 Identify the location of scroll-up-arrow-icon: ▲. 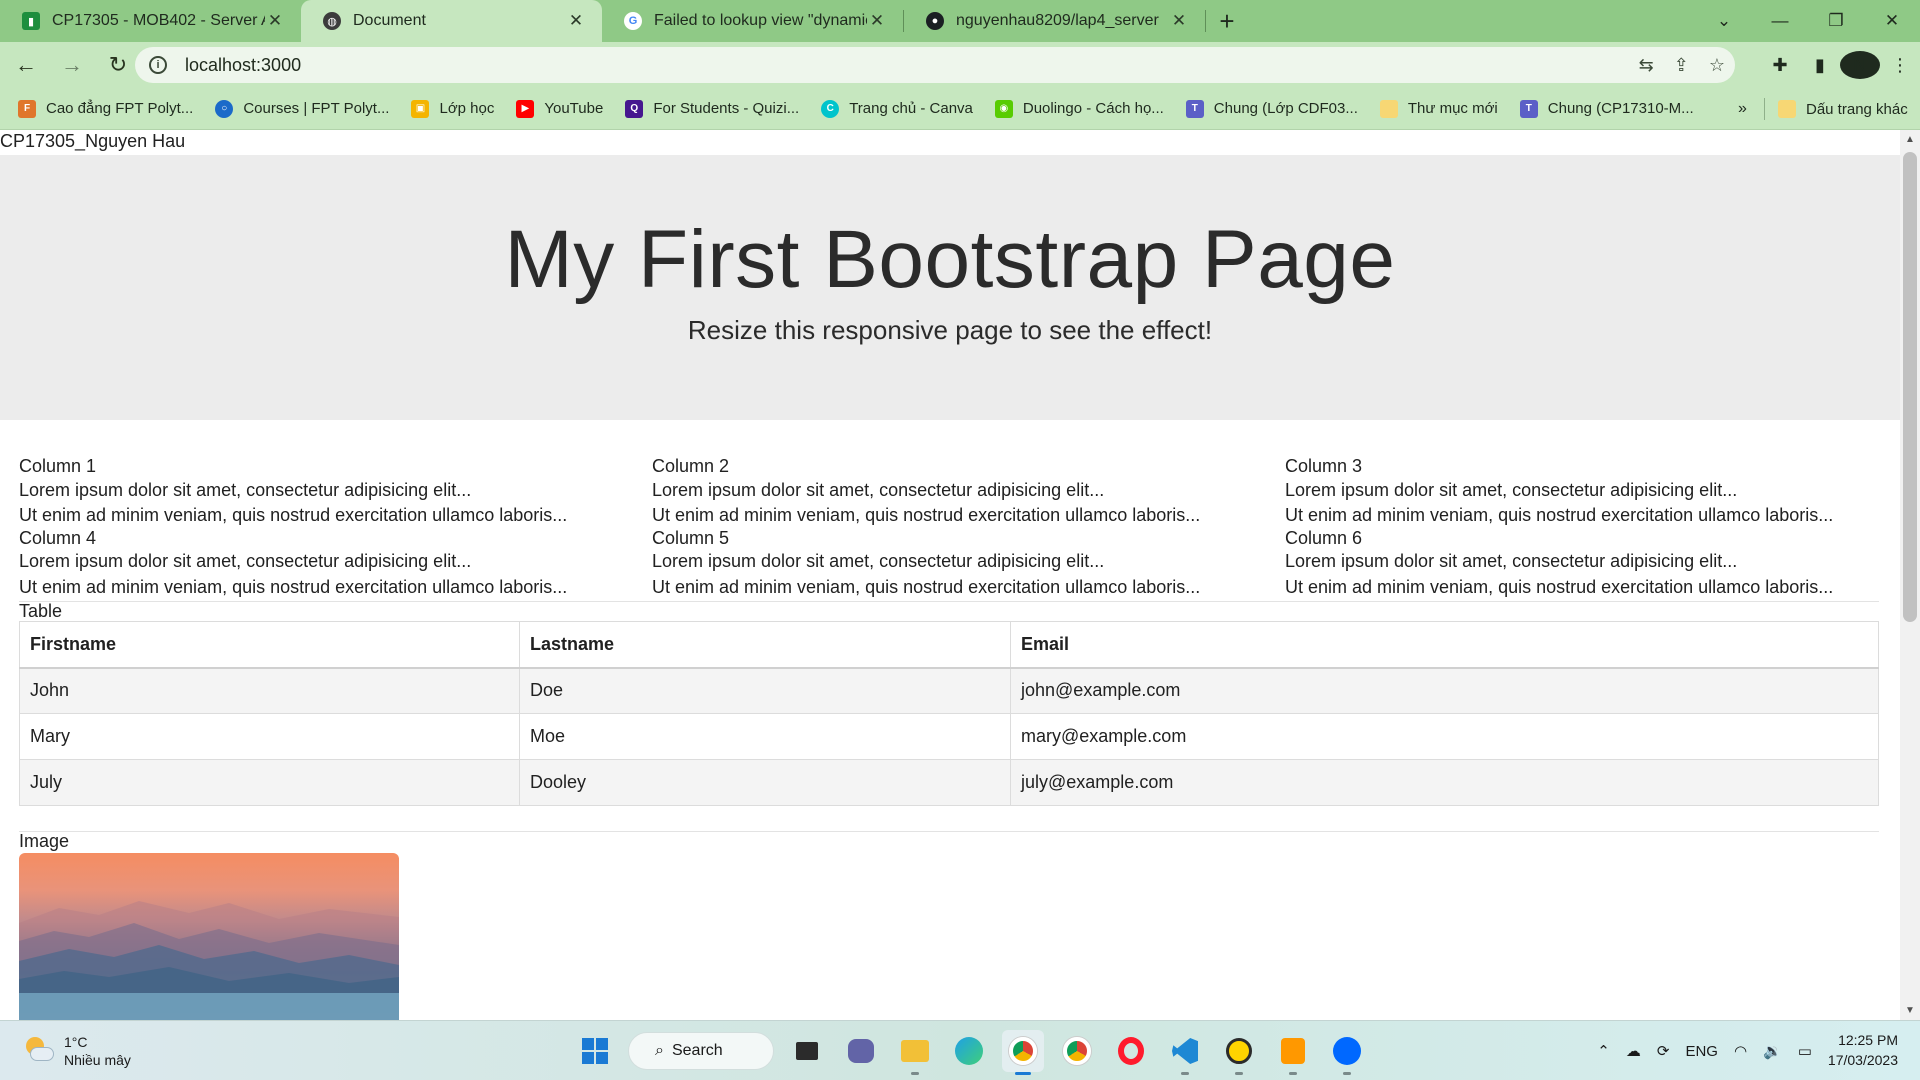
(1910, 139).